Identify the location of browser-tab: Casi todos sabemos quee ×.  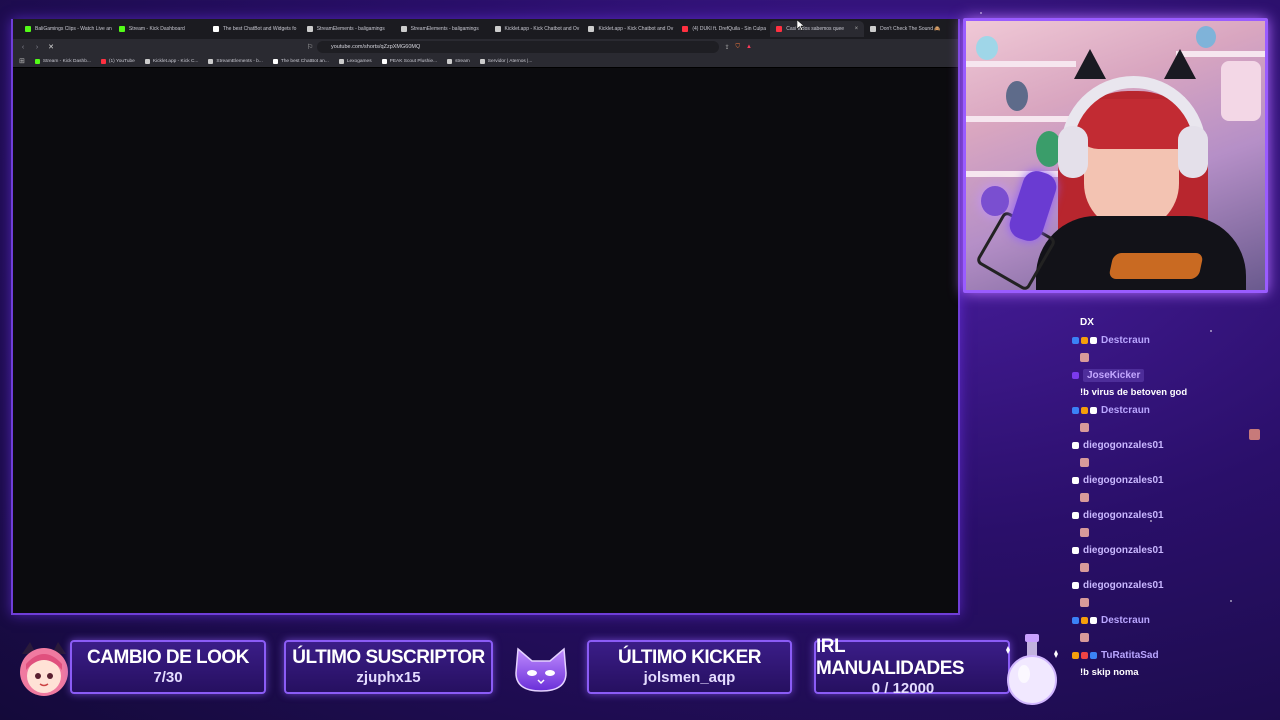
(817, 29).